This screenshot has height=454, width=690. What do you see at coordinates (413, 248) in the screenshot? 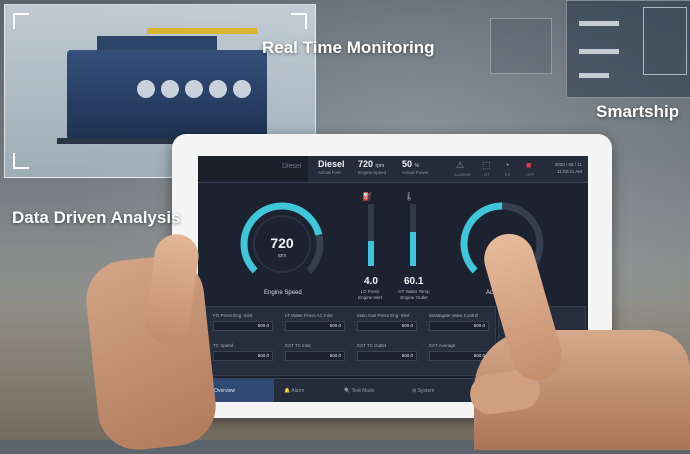
I see `ht-water-temp-bar-fill` at bounding box center [413, 248].